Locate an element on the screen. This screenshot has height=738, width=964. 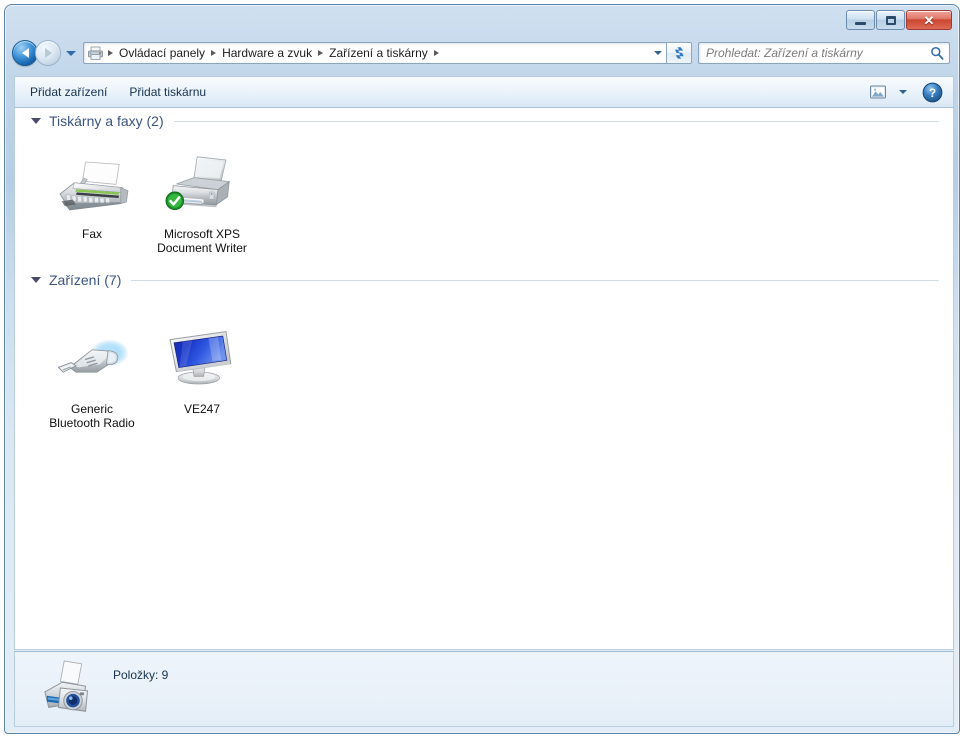
breadcrumb-item-devices-and-printers: Zařízení a tiskárny is located at coordinates (378, 53).